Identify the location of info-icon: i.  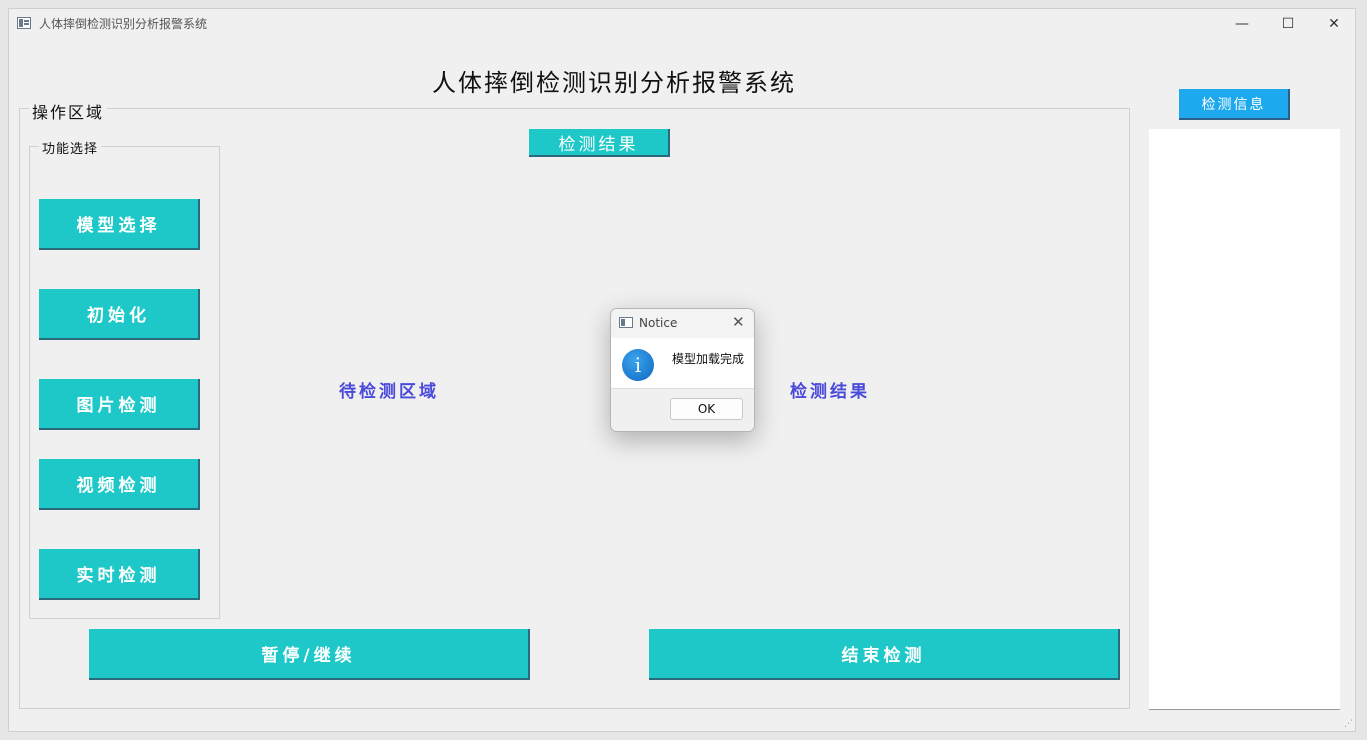
(638, 365).